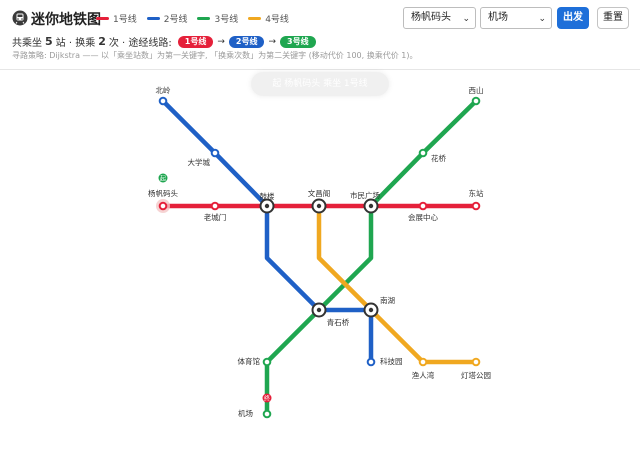  I want to click on go-button: 出发, so click(573, 18).